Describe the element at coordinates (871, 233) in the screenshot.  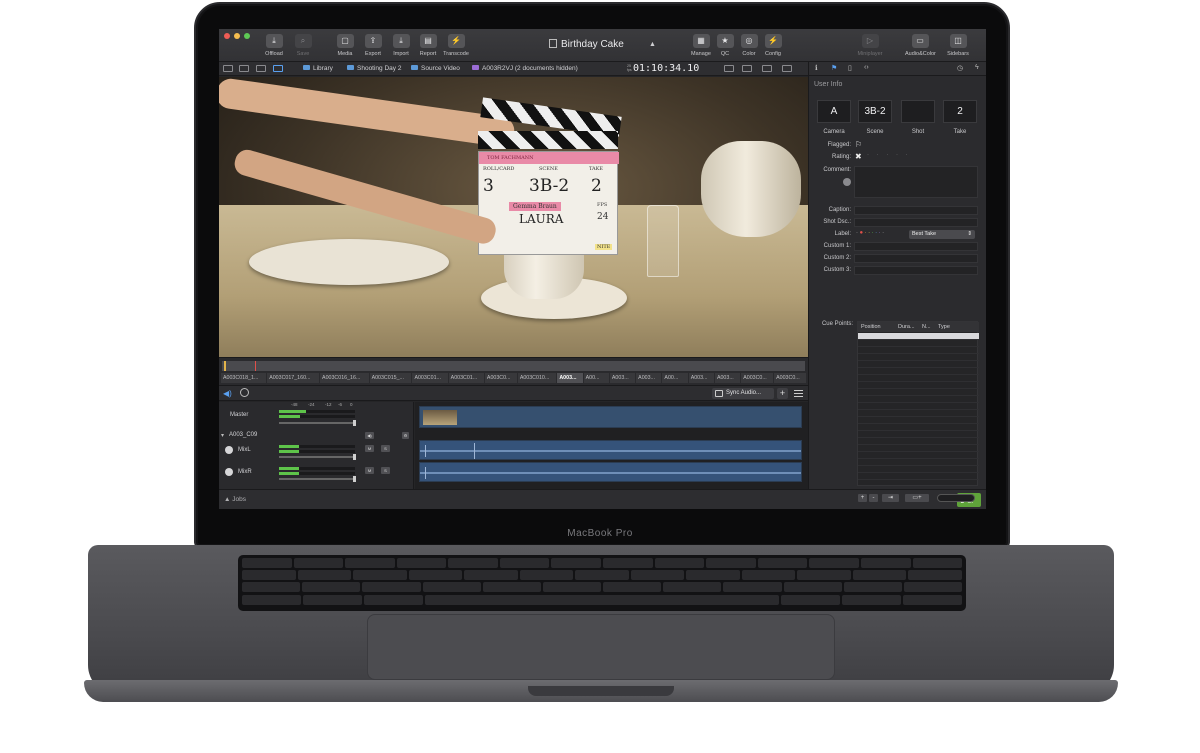
I see `label-color-dots: ·●······` at that location.